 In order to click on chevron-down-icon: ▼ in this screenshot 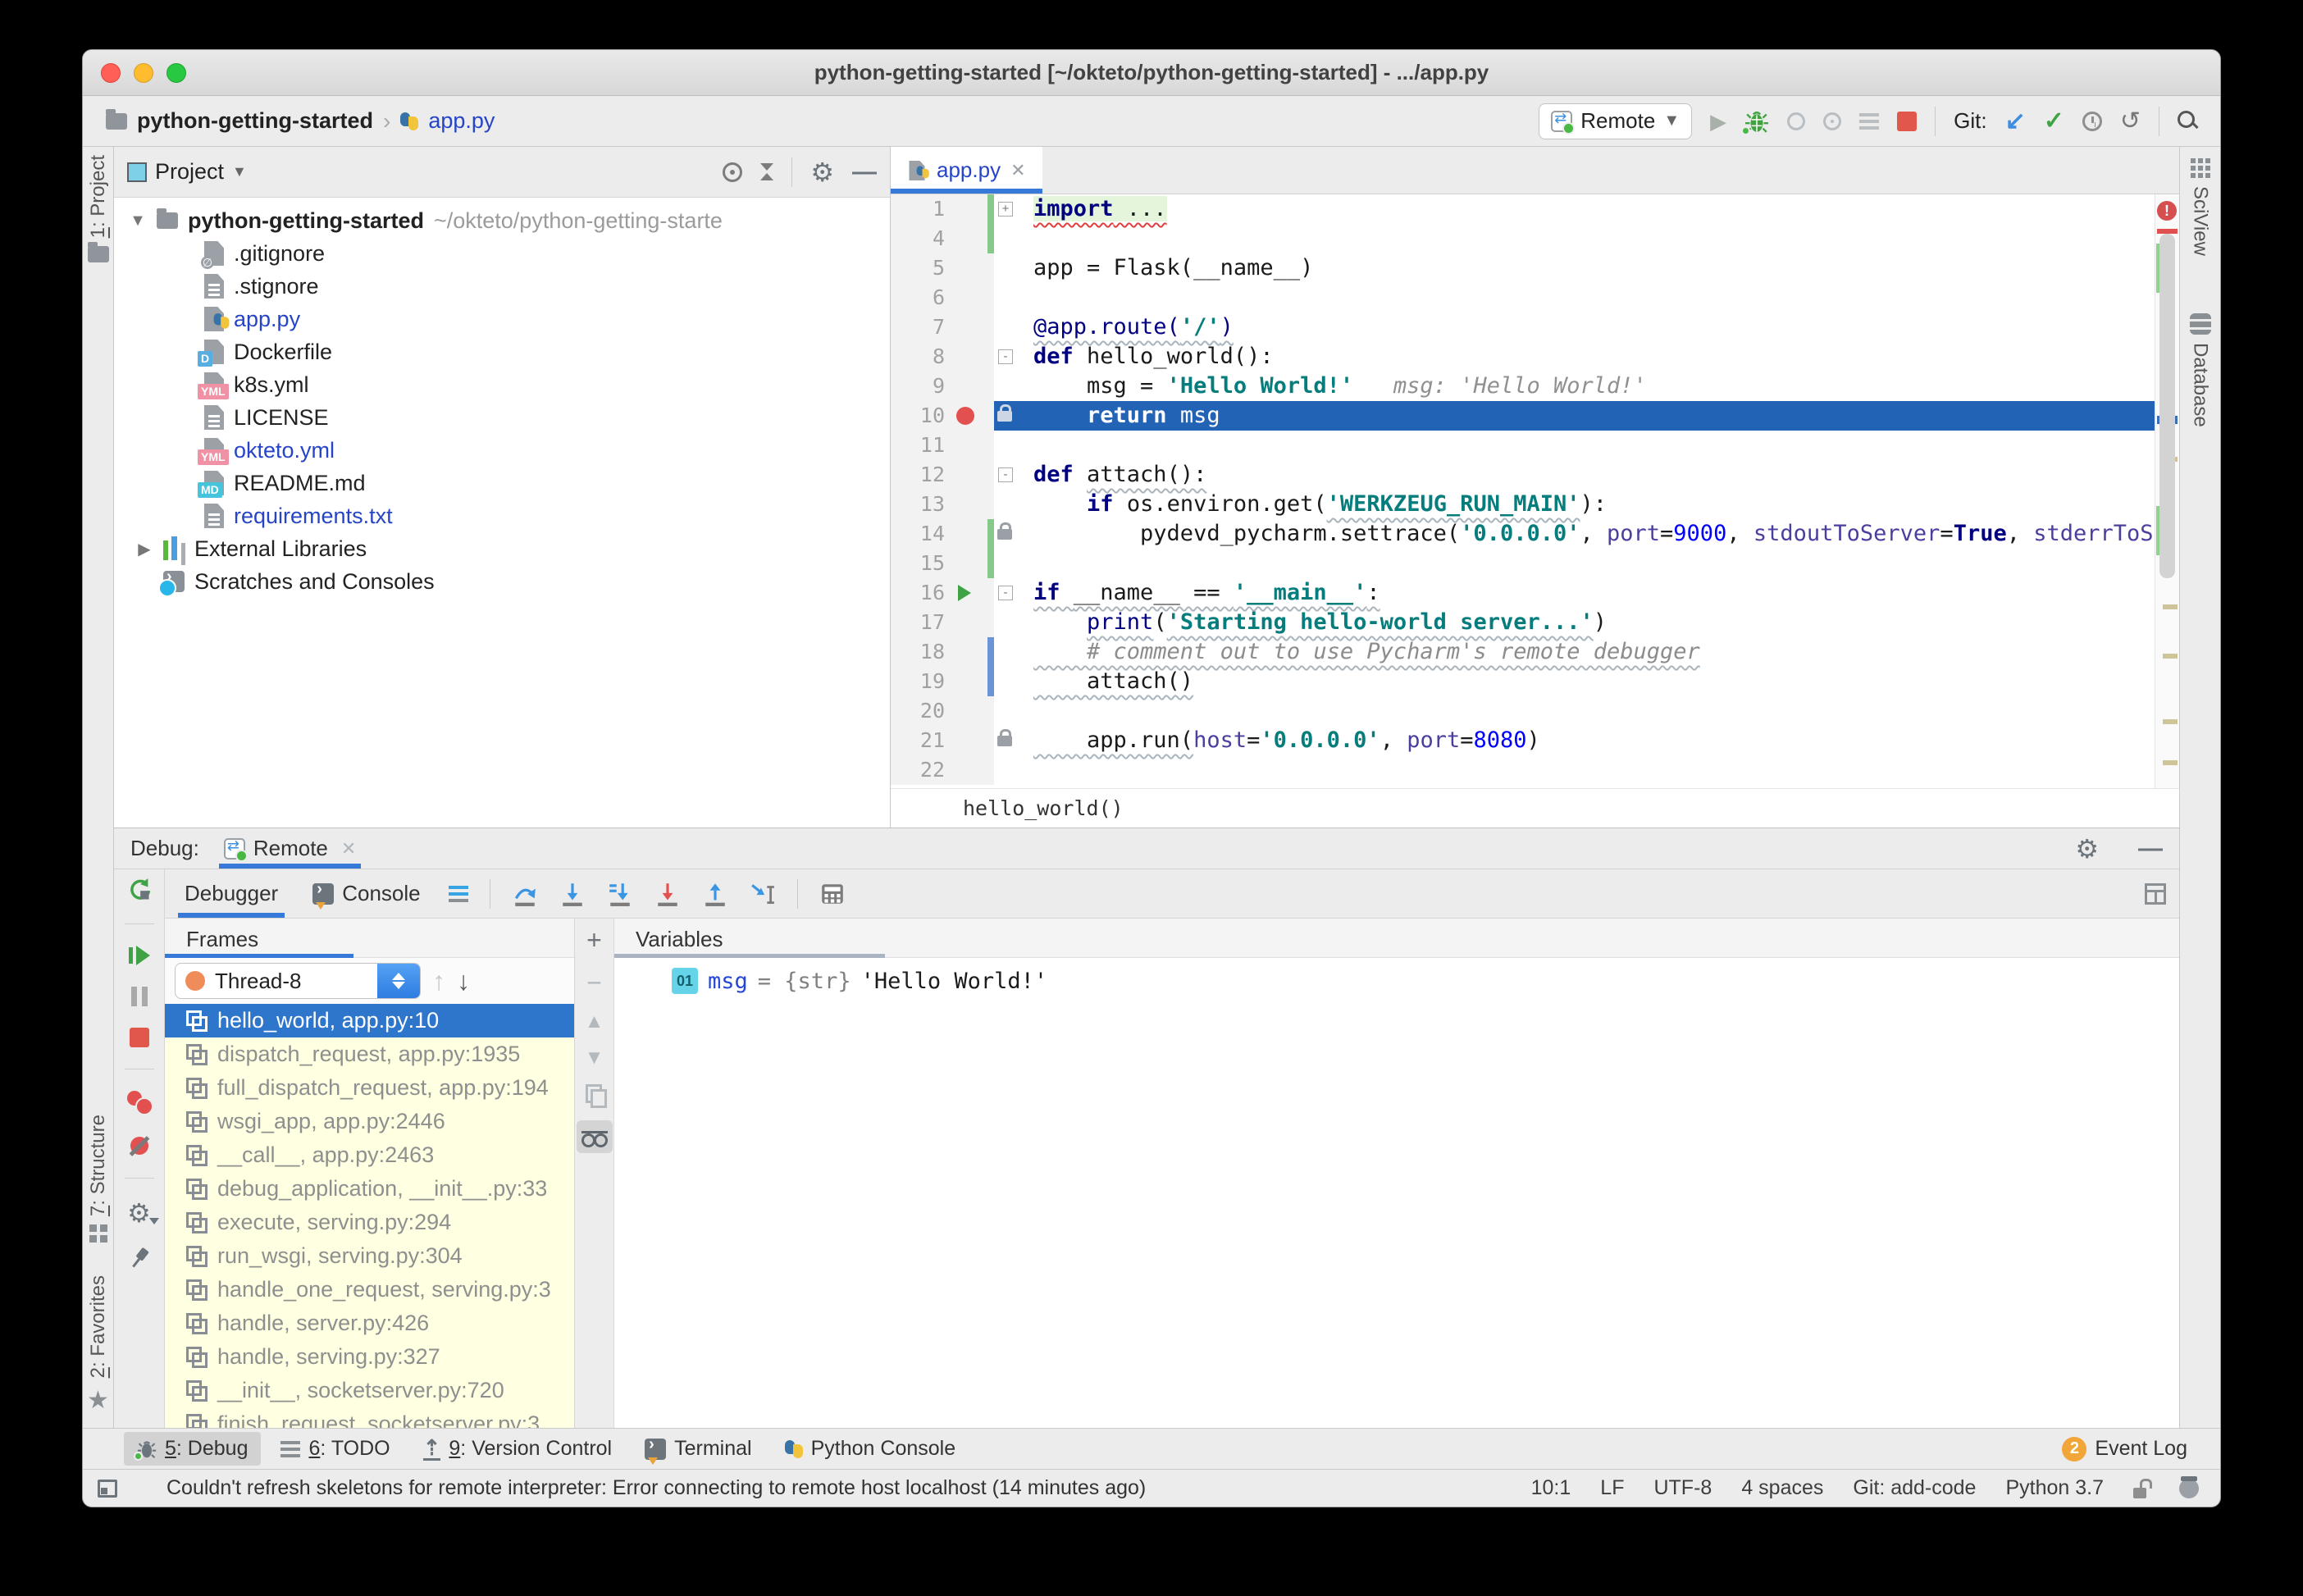, I will do `click(239, 171)`.